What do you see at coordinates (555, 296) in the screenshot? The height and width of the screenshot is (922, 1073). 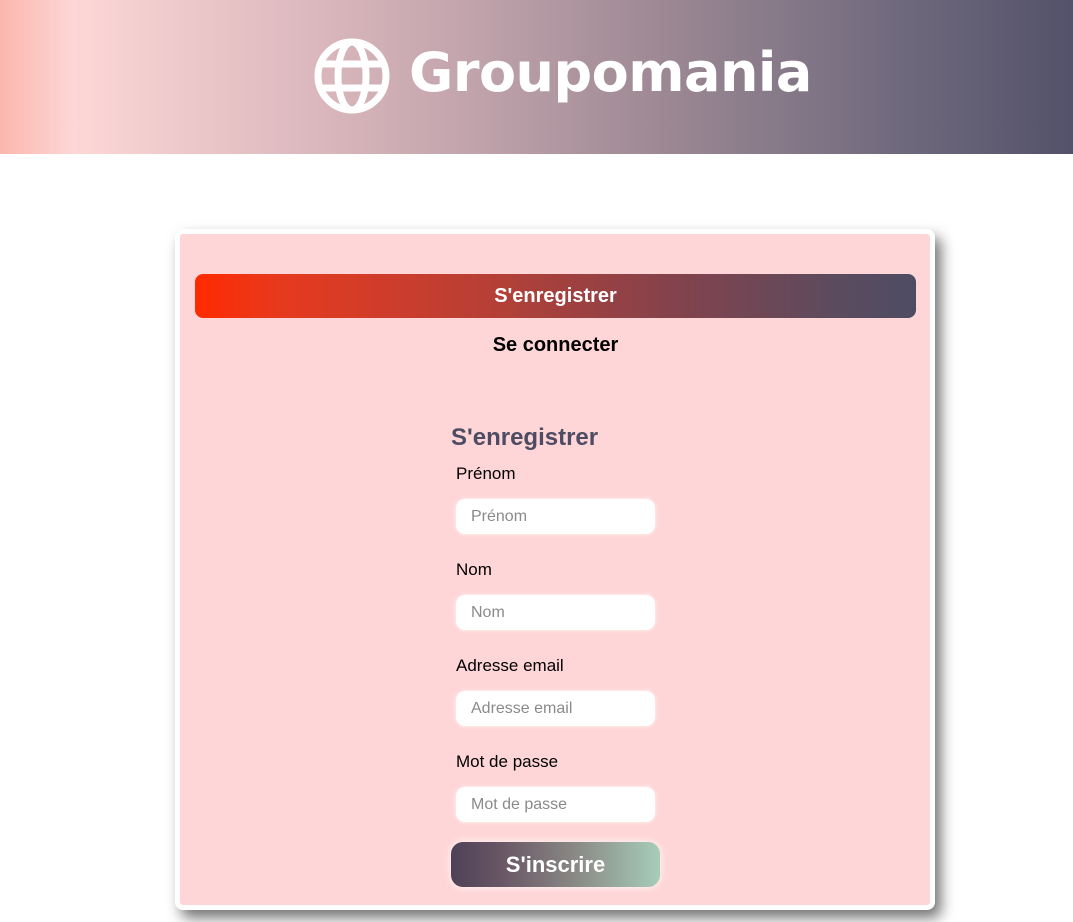 I see `tab-register: S'enregistrer` at bounding box center [555, 296].